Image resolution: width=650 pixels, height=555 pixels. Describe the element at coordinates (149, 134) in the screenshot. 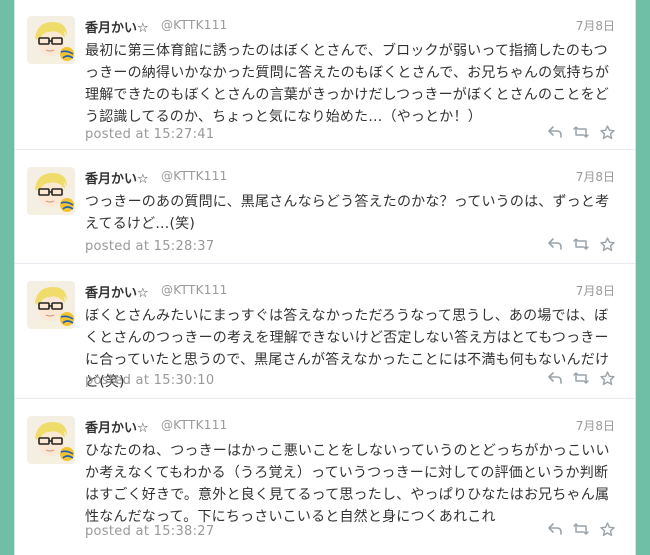

I see `posted-at: posted at 15:27:41` at that location.